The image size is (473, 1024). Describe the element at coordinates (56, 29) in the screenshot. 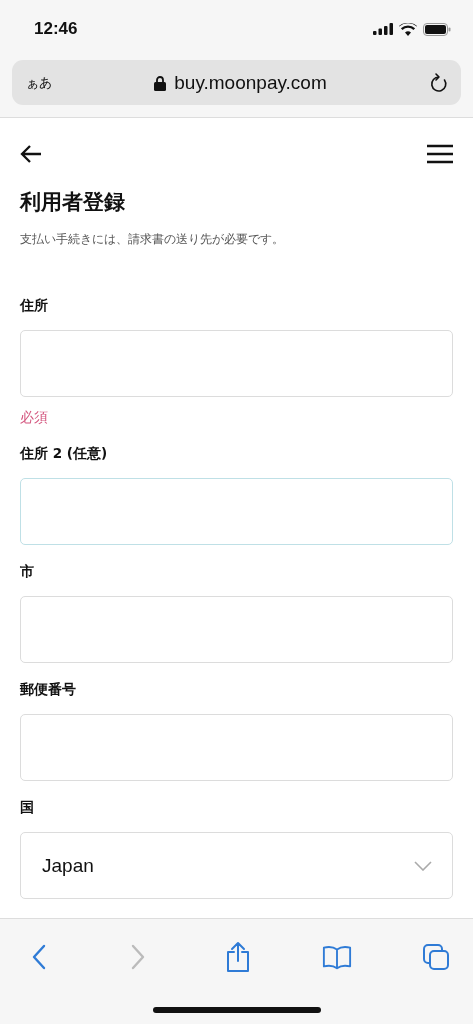

I see `status-time: 12:46` at that location.